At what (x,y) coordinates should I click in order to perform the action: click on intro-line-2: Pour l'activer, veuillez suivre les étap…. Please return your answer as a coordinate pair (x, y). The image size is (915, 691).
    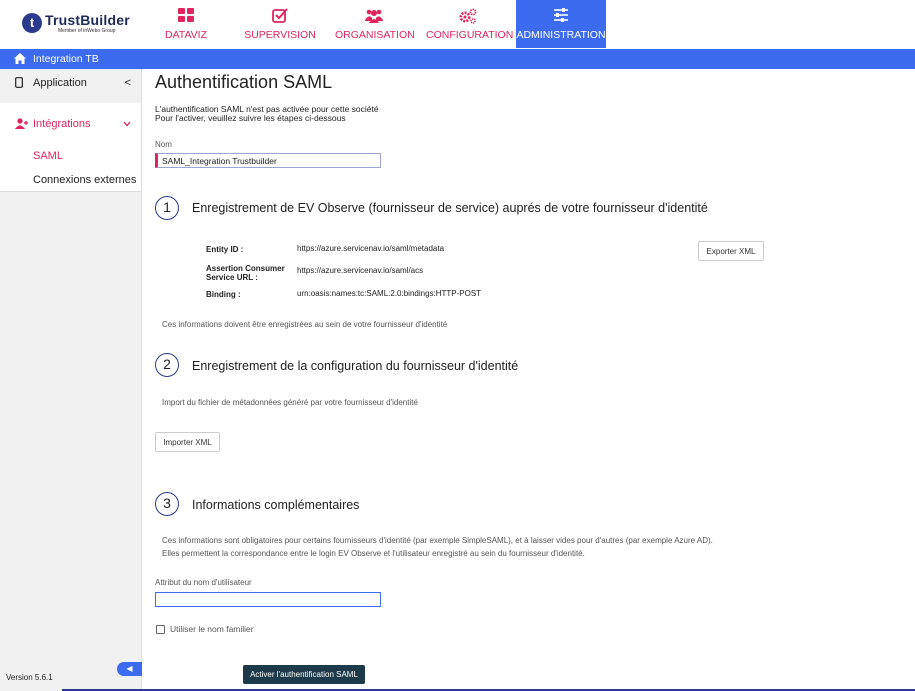
    Looking at the image, I should click on (250, 118).